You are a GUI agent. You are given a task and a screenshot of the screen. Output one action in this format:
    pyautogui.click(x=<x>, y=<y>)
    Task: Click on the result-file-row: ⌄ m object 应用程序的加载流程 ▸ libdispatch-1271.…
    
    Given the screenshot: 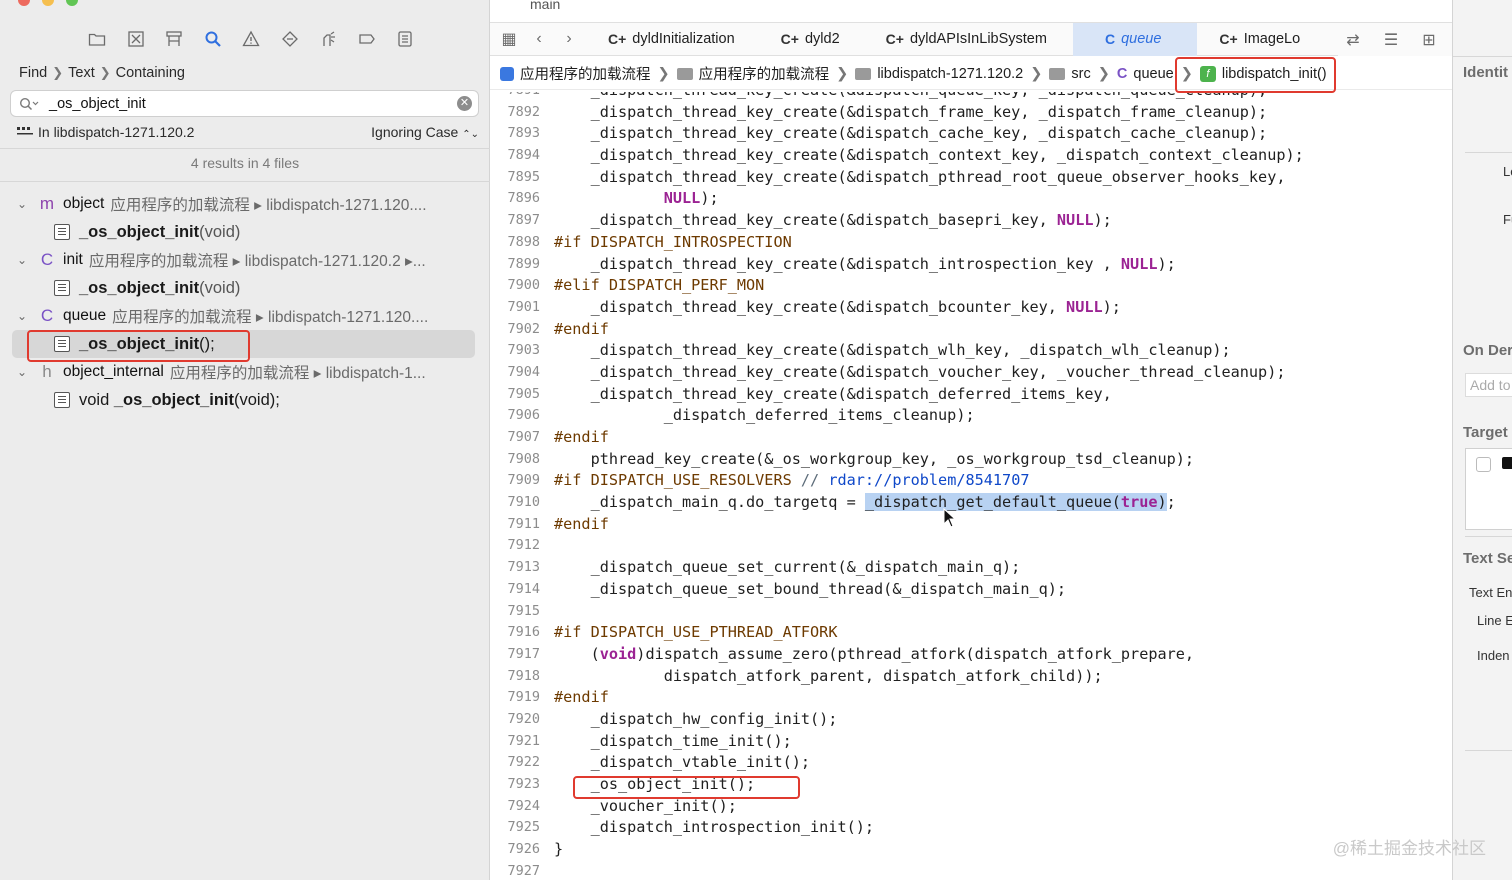 What is the action you would take?
    pyautogui.click(x=245, y=204)
    